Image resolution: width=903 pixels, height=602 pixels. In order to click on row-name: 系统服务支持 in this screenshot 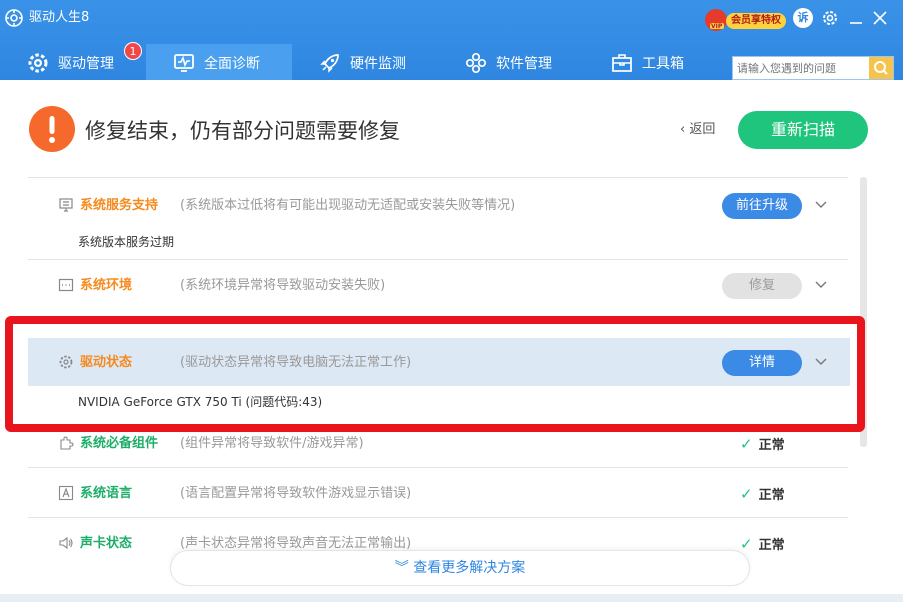, I will do `click(119, 205)`.